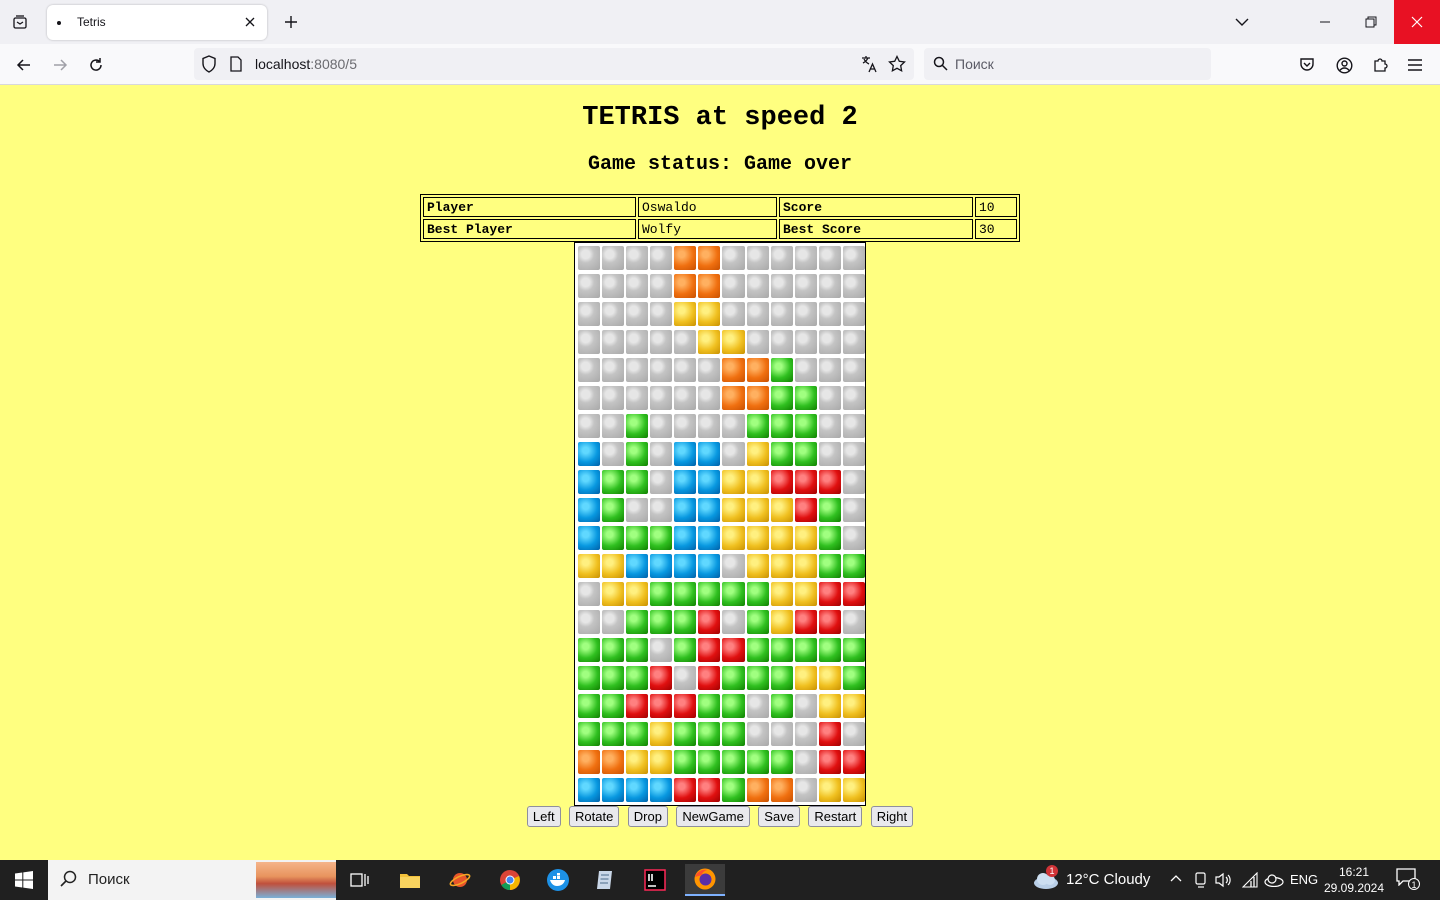  I want to click on page-title: TETRIS at speed 2, so click(720, 118).